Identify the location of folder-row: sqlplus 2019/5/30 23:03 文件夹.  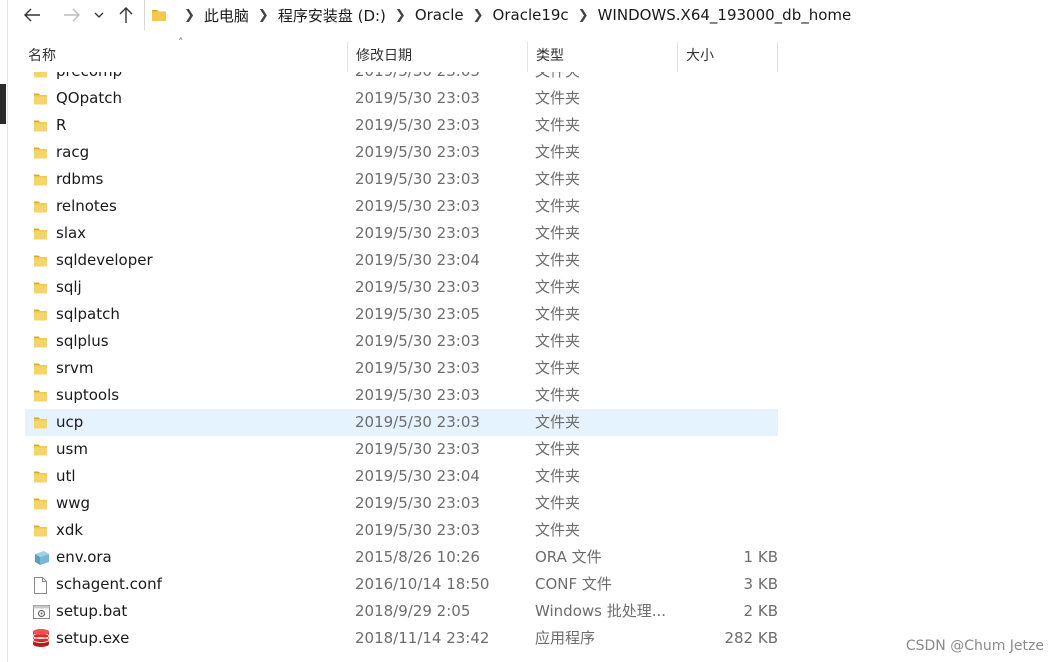
(401, 341).